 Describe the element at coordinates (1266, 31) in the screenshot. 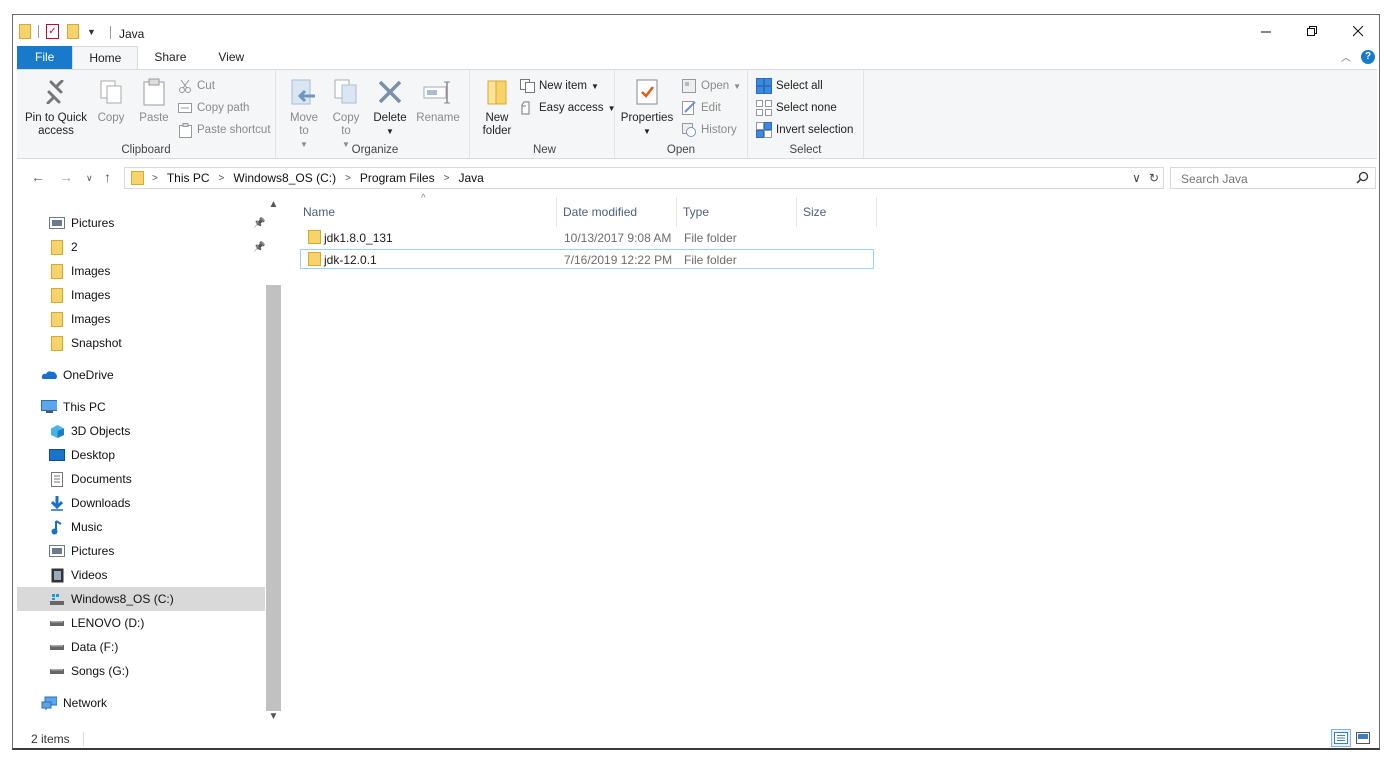

I see `minimize-button` at that location.